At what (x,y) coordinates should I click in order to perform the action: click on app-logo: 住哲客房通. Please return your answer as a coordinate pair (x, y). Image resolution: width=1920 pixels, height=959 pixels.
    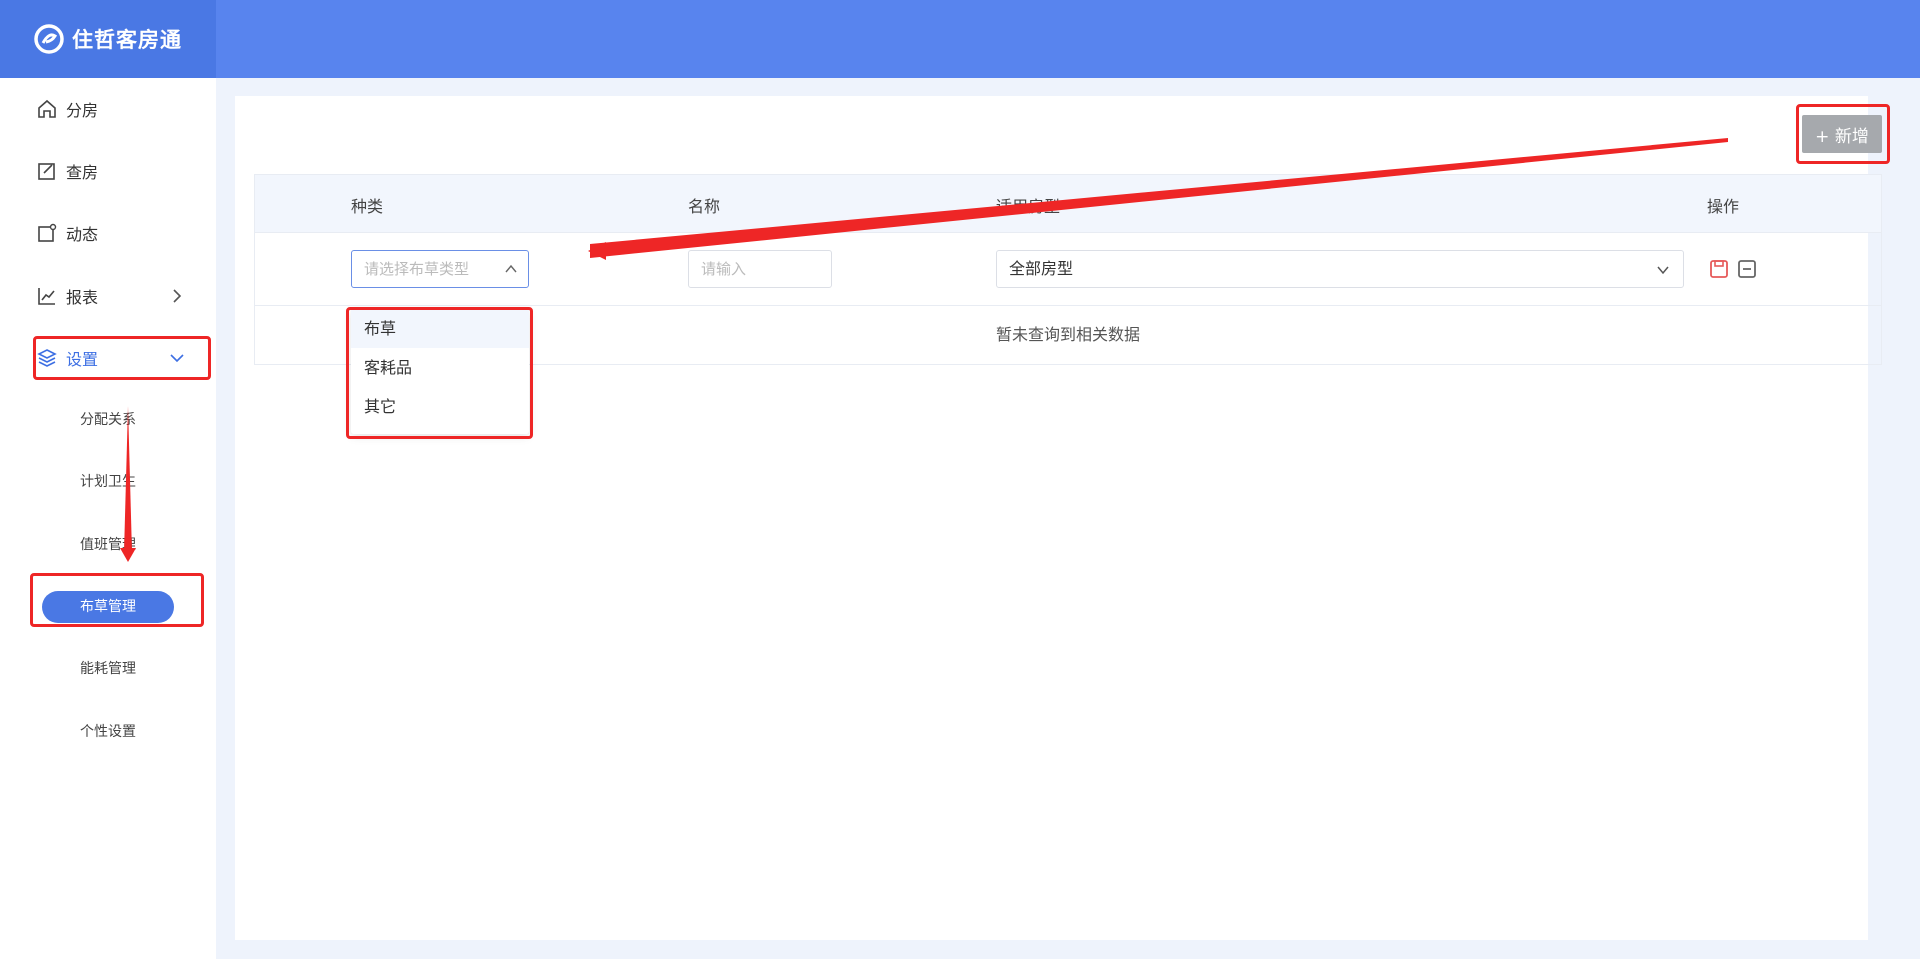
    Looking at the image, I should click on (108, 39).